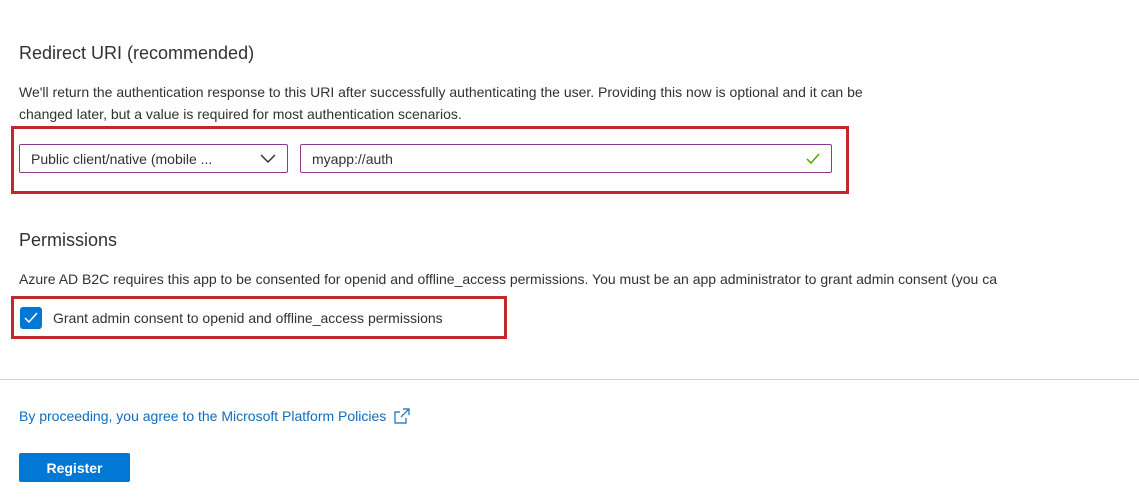 The width and height of the screenshot is (1139, 500). What do you see at coordinates (402, 416) in the screenshot?
I see `external-link-icon` at bounding box center [402, 416].